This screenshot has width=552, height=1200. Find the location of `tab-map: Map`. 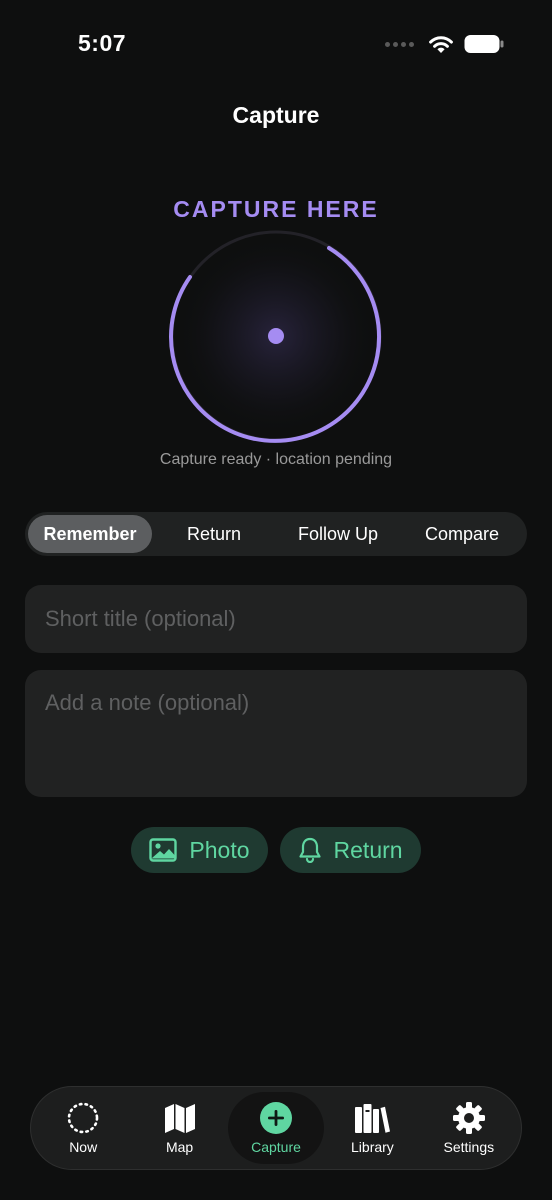

tab-map: Map is located at coordinates (179, 1128).